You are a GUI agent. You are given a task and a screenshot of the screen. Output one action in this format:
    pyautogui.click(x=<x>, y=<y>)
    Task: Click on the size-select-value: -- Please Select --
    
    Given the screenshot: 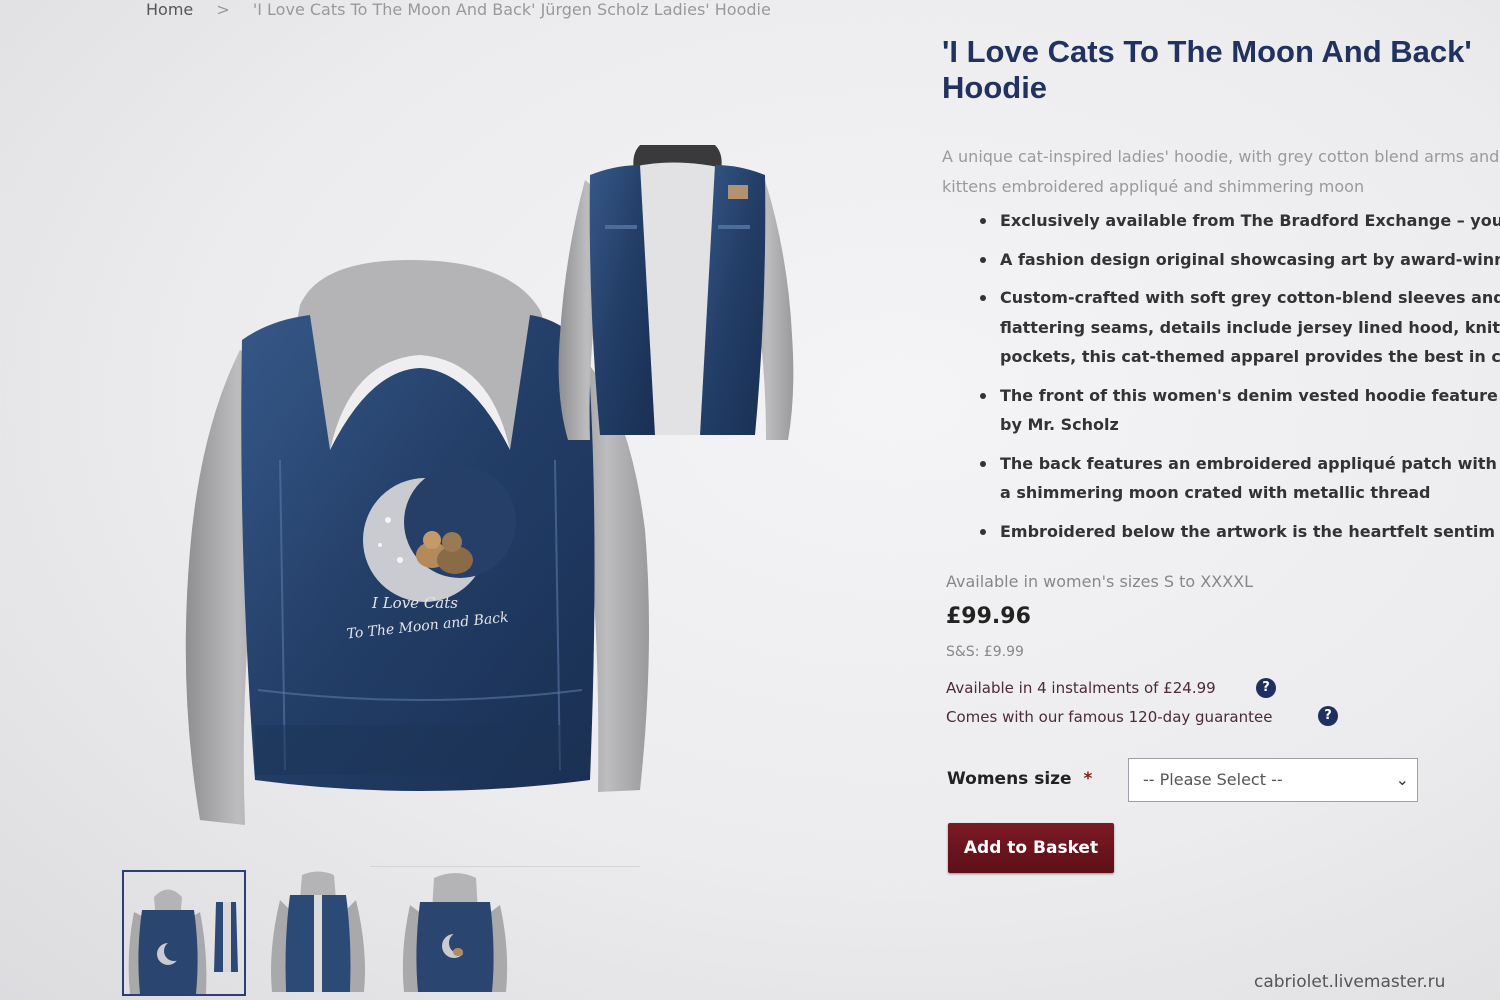 What is the action you would take?
    pyautogui.click(x=1213, y=779)
    